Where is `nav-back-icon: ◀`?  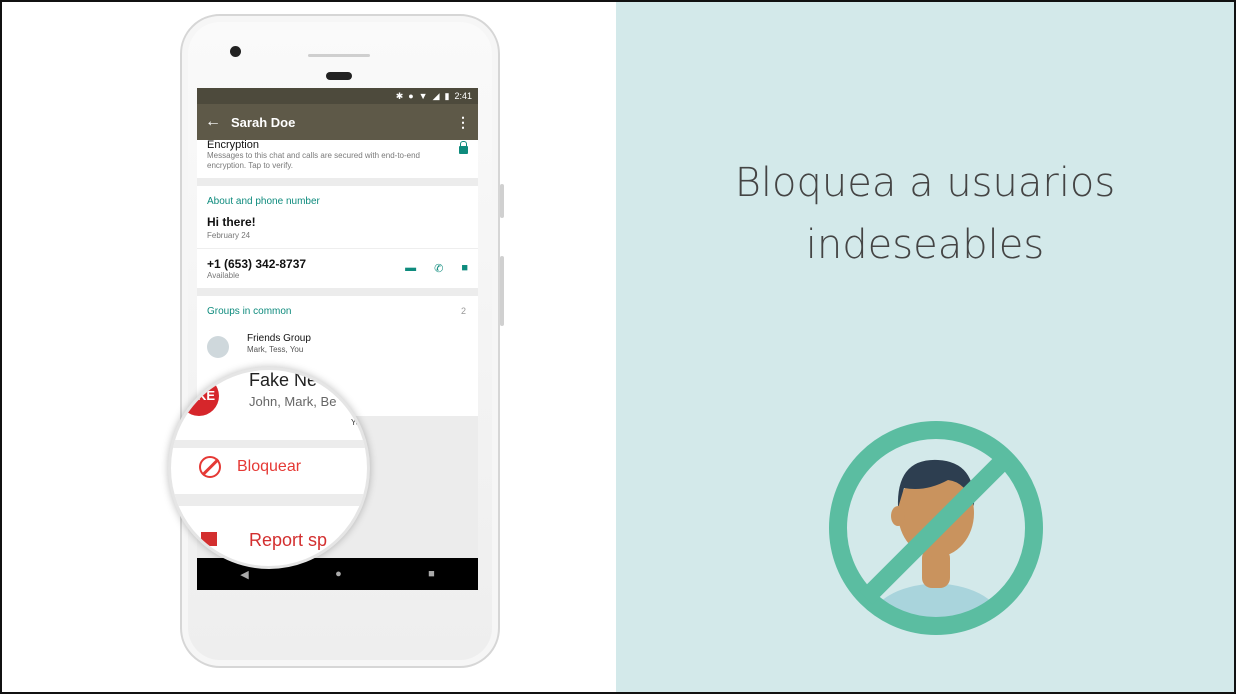 nav-back-icon: ◀ is located at coordinates (244, 574).